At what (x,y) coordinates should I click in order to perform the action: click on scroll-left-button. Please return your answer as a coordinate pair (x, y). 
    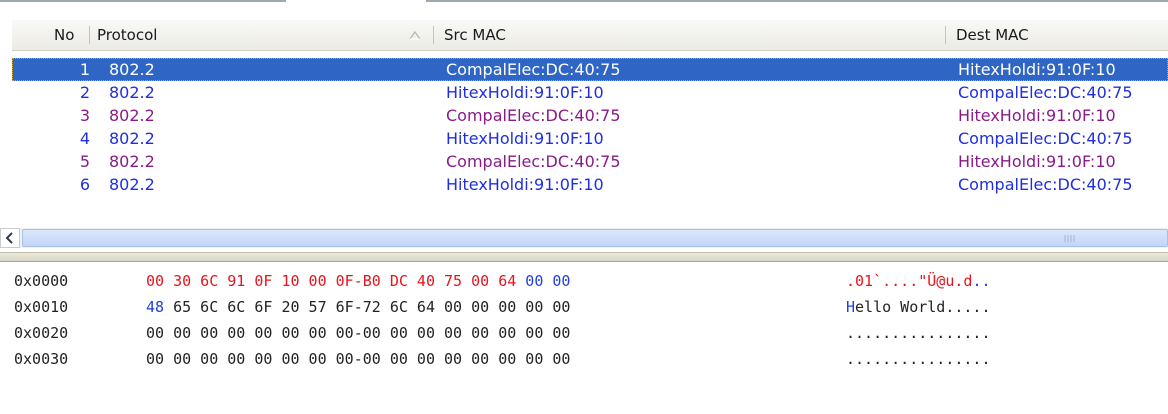
    Looking at the image, I should click on (10, 238).